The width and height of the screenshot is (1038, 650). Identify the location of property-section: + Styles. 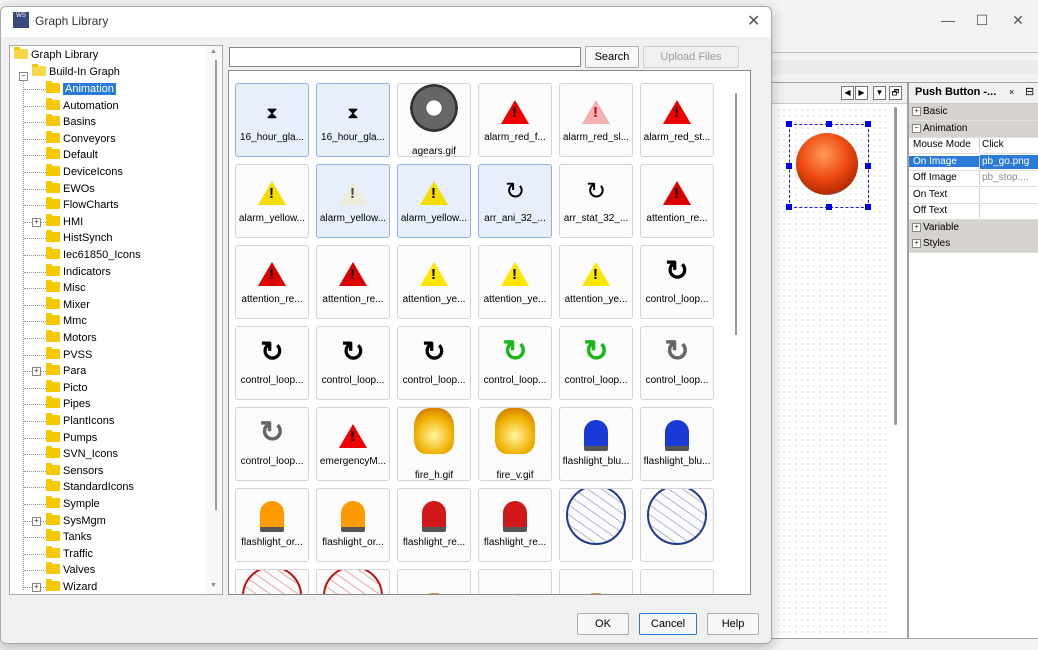
(973, 244).